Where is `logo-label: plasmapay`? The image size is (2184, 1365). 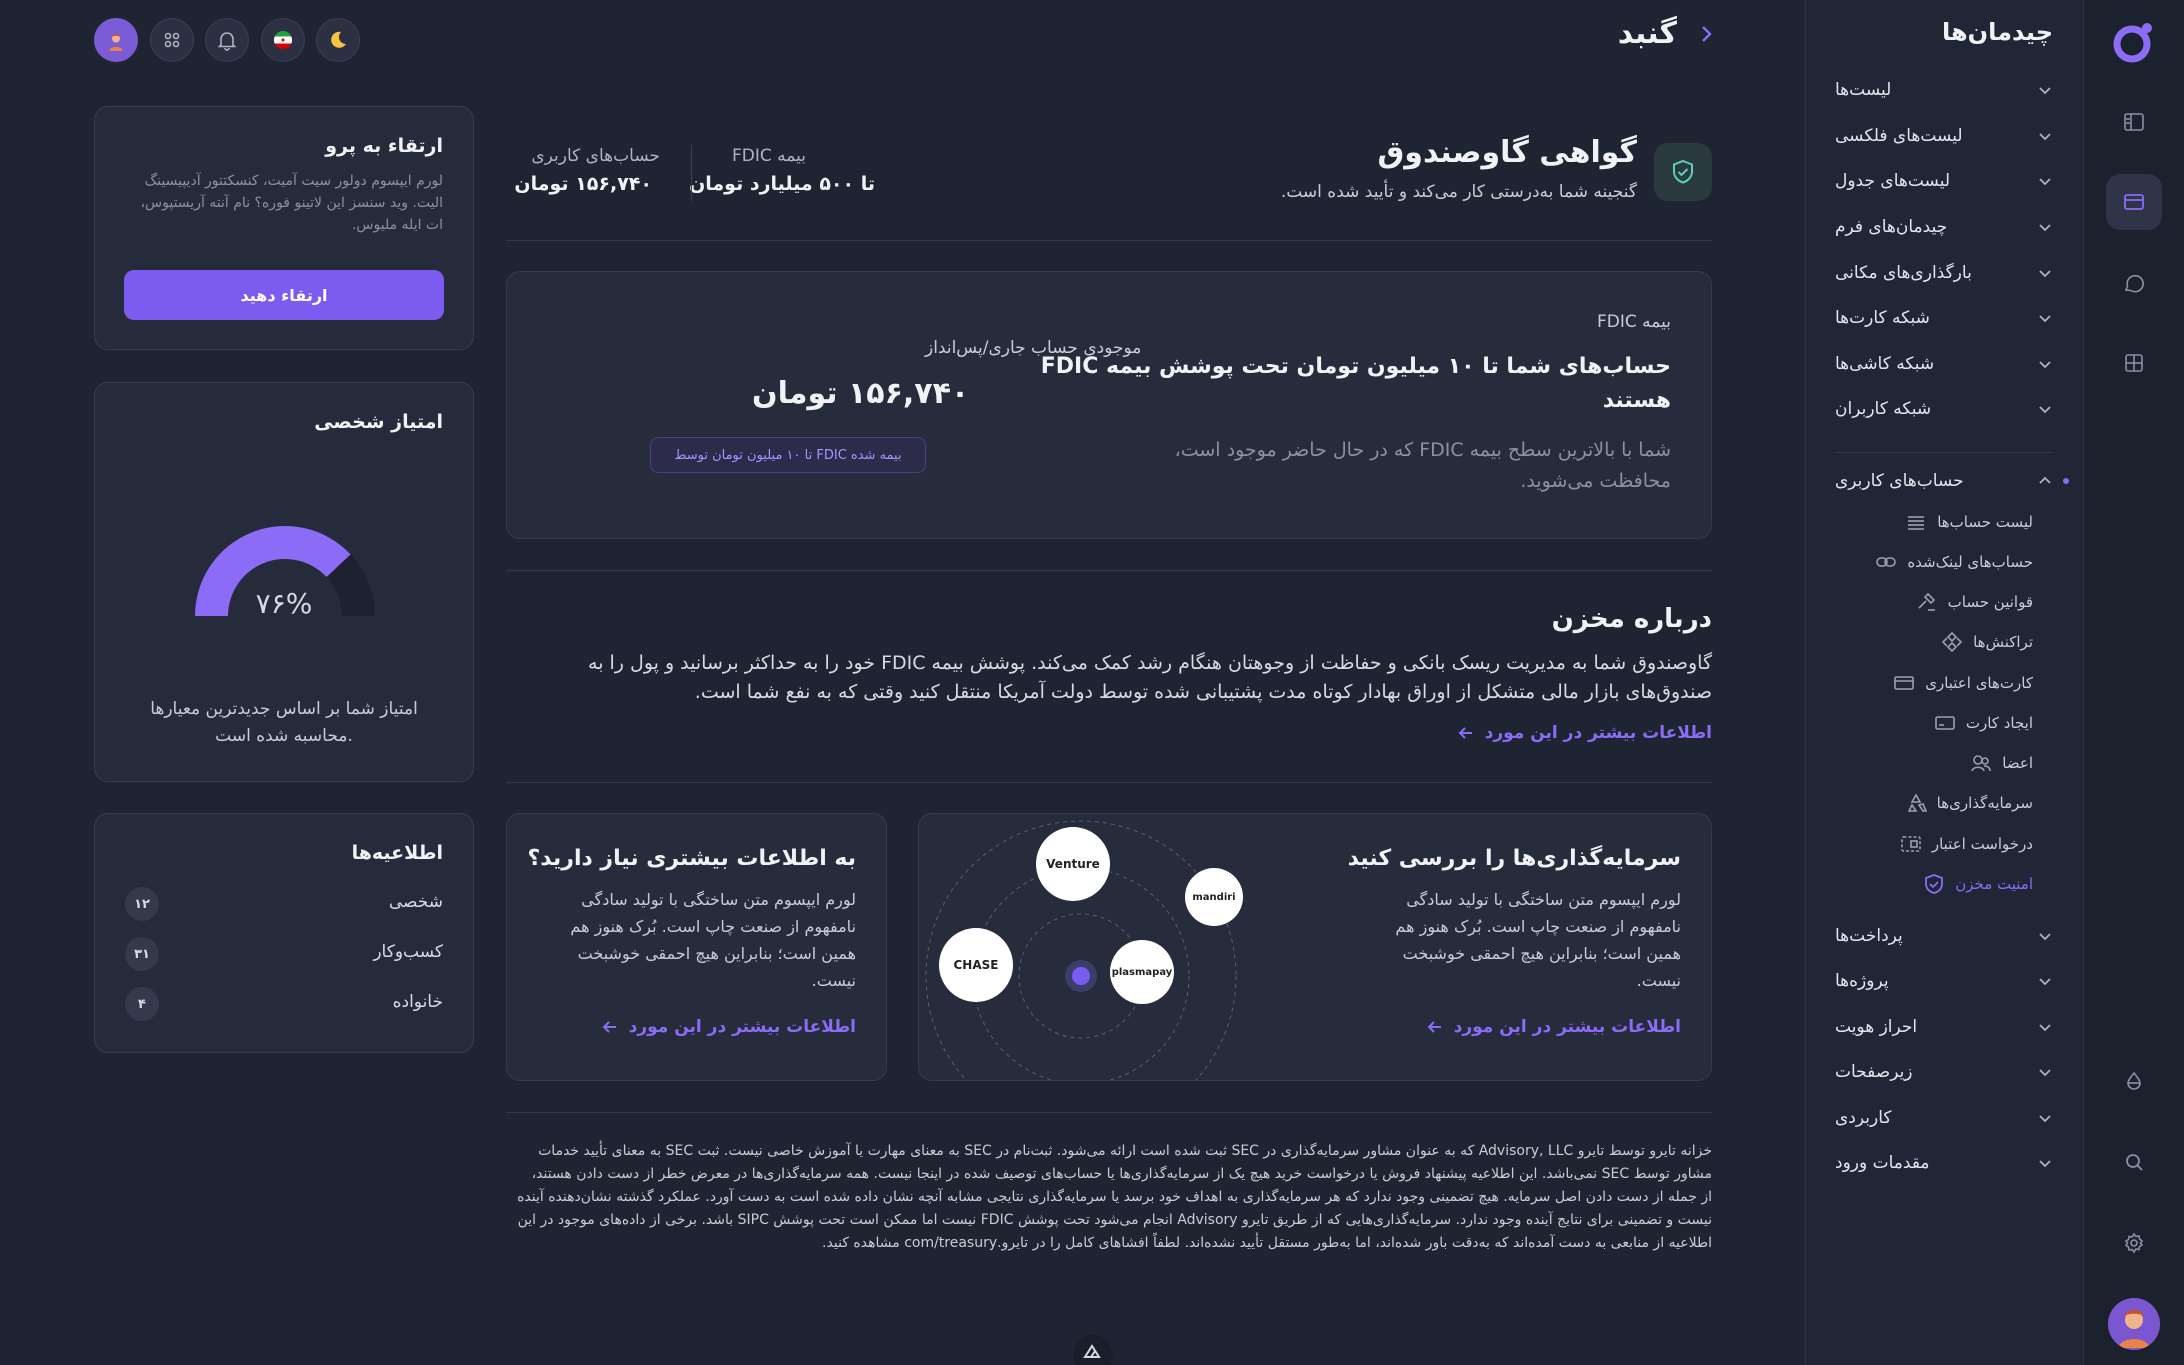
logo-label: plasmapay is located at coordinates (1142, 972).